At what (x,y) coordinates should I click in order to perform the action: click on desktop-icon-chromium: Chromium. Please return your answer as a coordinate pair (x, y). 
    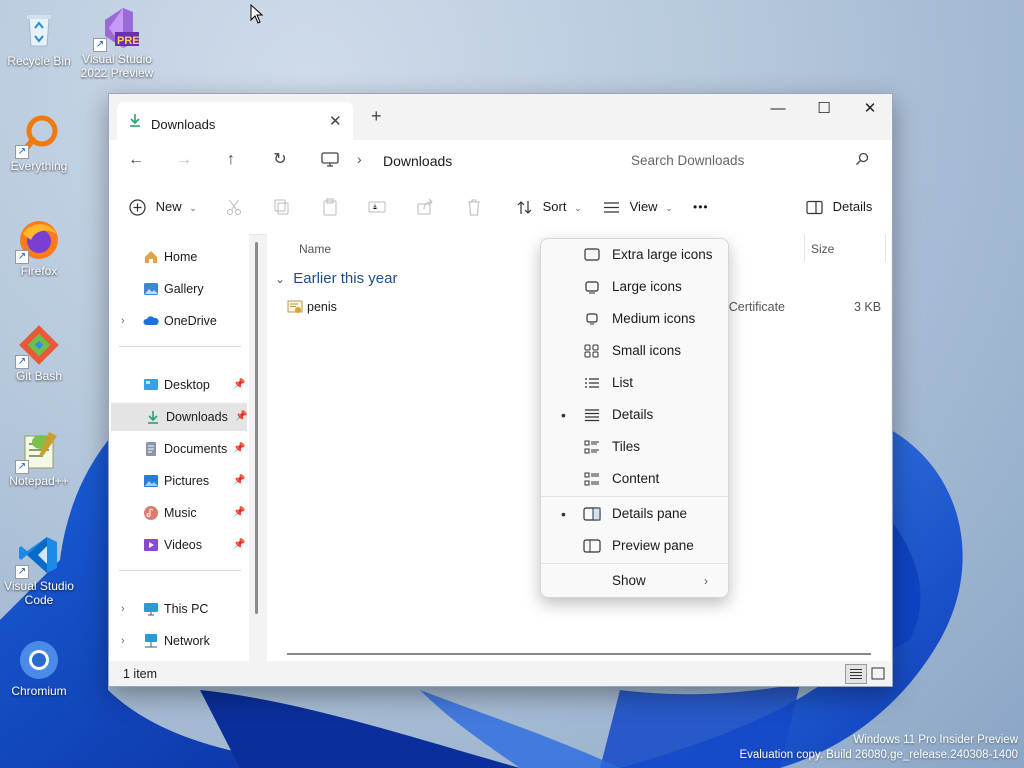
    Looking at the image, I should click on (39, 668).